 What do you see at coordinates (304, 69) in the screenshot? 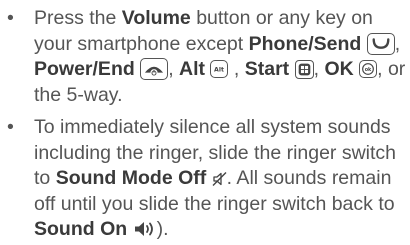
I see `start-key-icon` at bounding box center [304, 69].